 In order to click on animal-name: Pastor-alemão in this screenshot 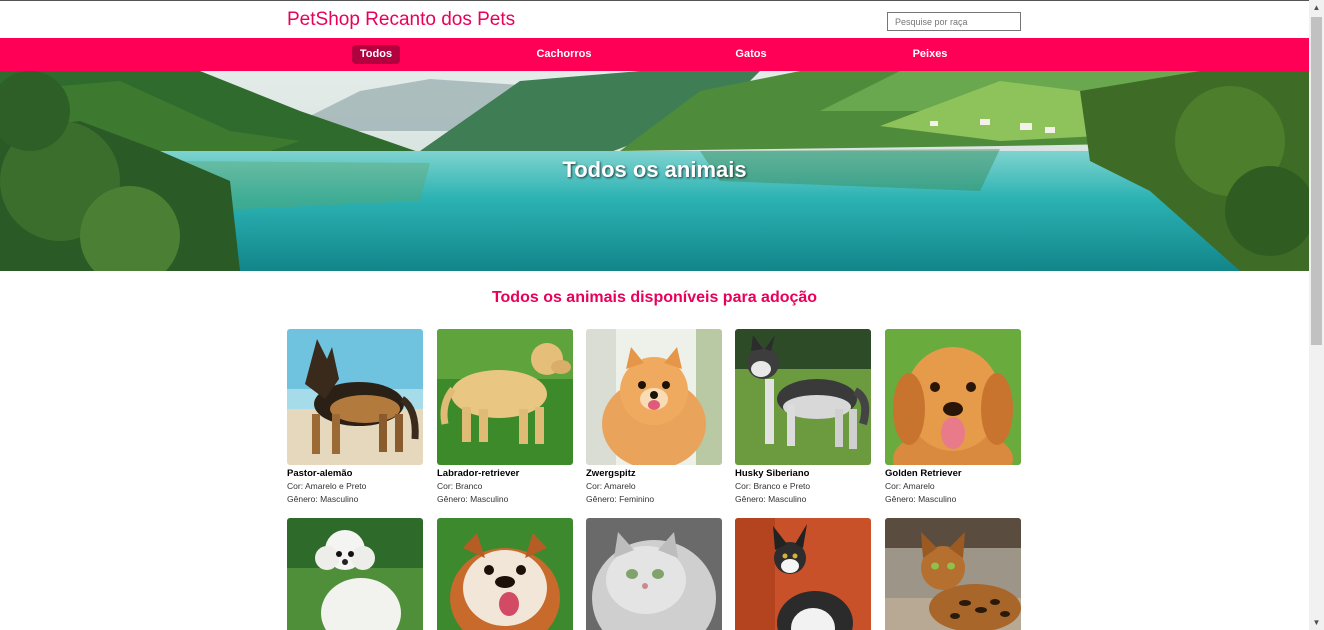, I will do `click(320, 473)`.